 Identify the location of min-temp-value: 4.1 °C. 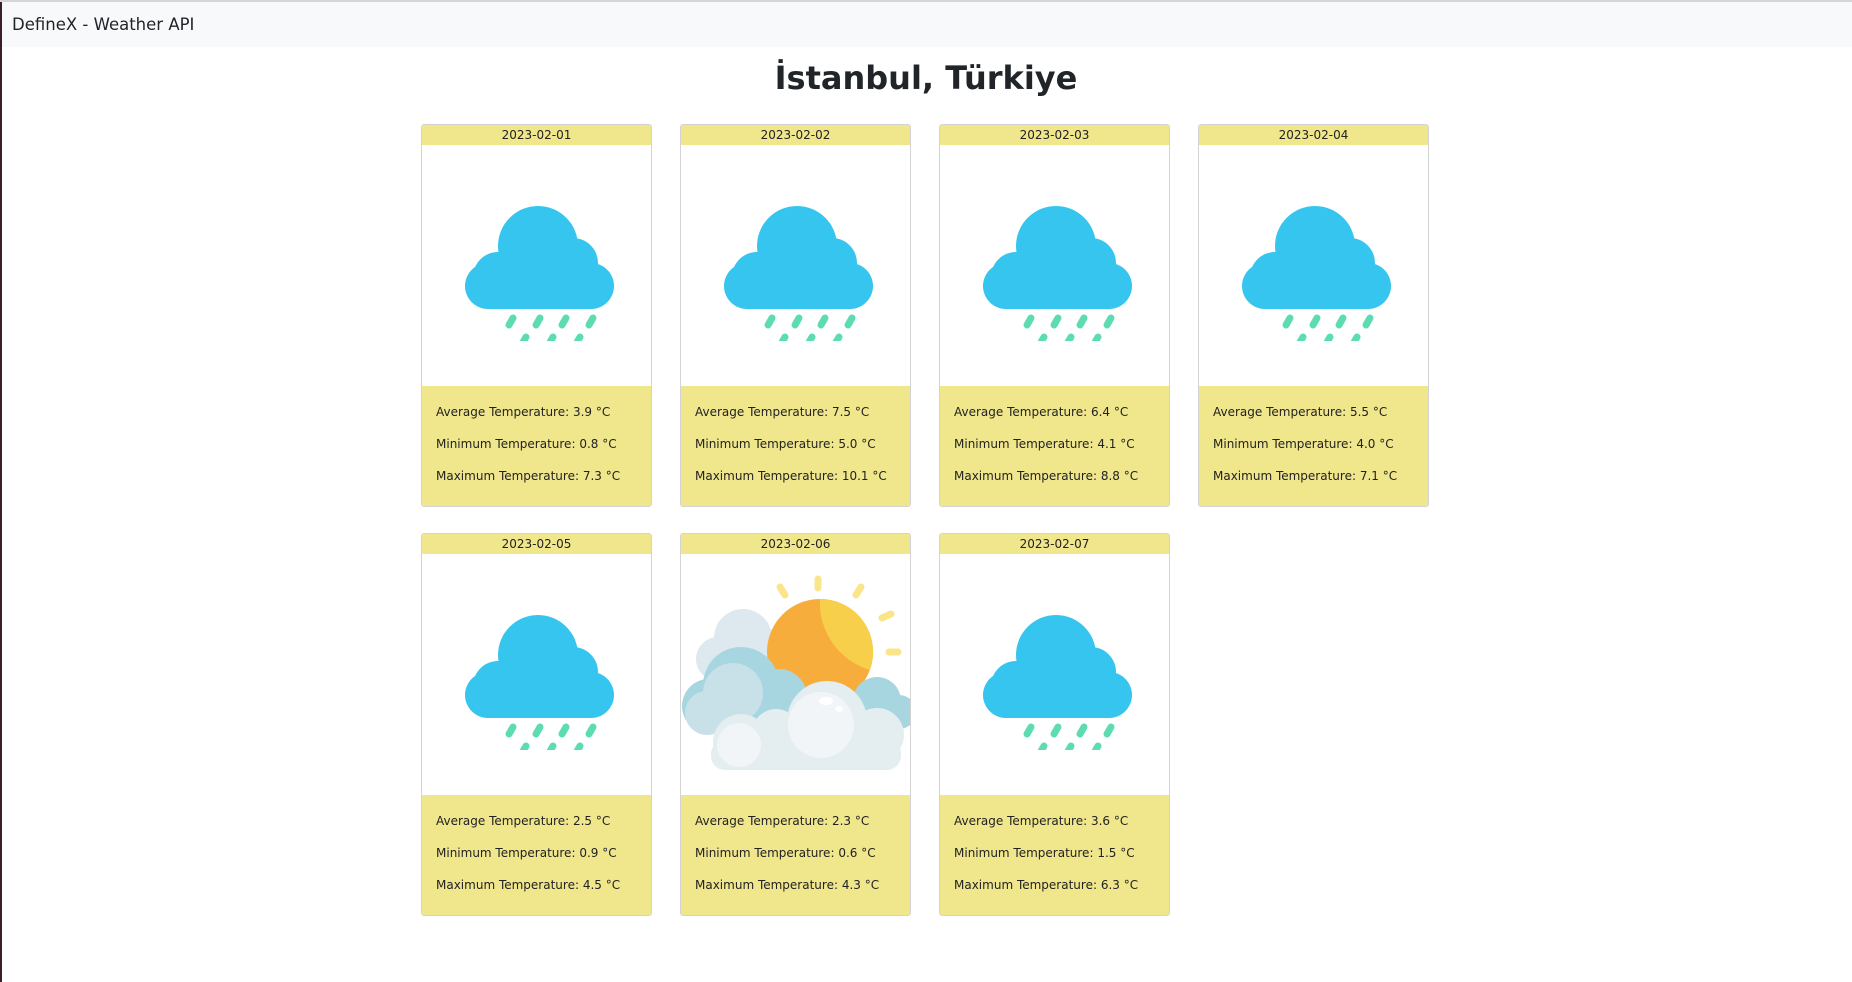
(1116, 444).